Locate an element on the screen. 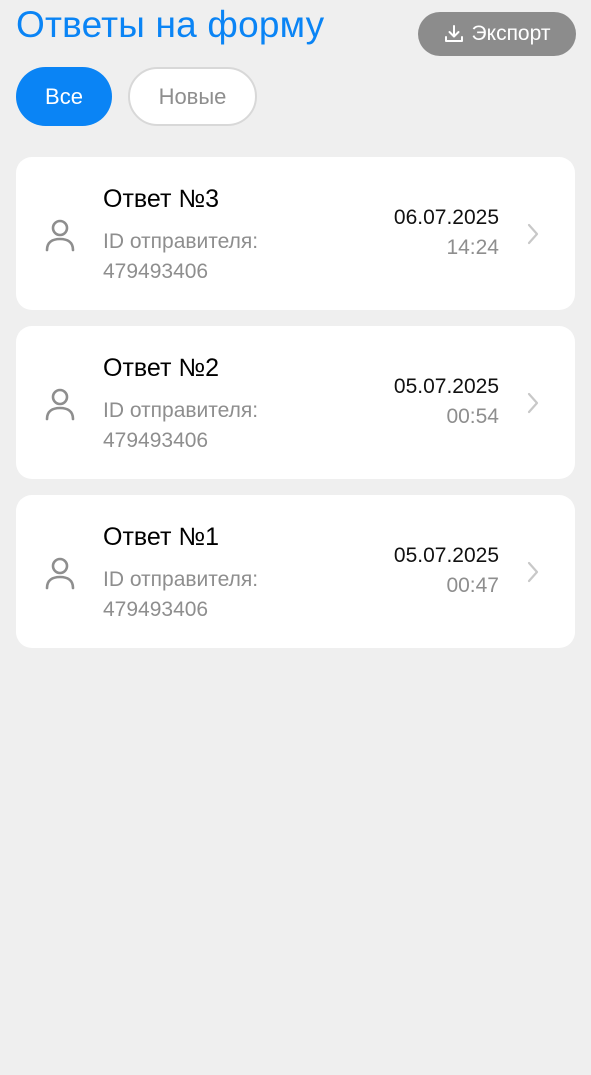 The width and height of the screenshot is (591, 1075). response-time: 00:47 is located at coordinates (472, 585).